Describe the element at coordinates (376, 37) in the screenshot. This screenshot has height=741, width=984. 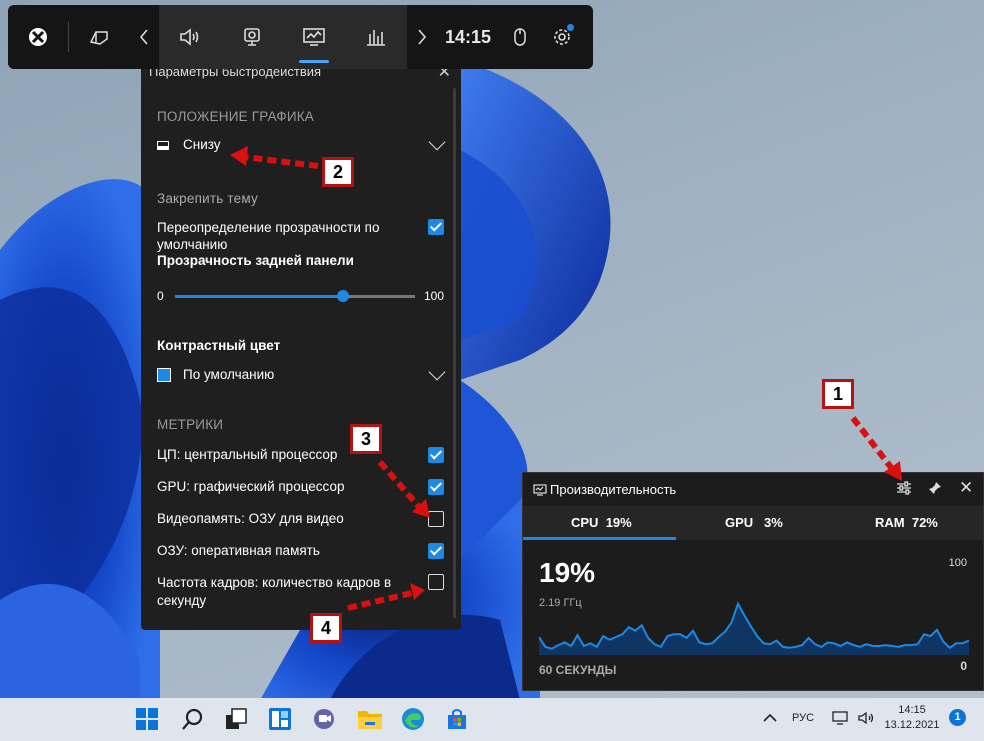
I see `resources-icon` at that location.